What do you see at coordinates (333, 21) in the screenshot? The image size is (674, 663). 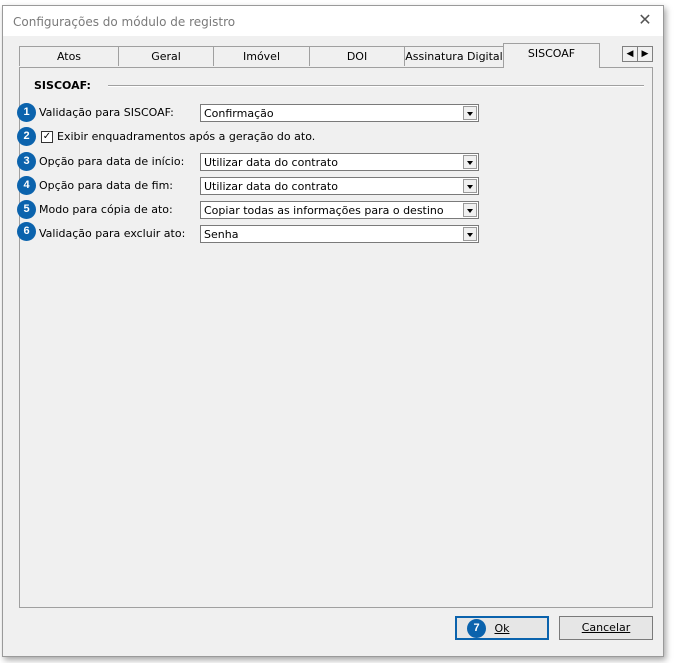 I see `title-bar: Configurações do módulo de registro ✕` at bounding box center [333, 21].